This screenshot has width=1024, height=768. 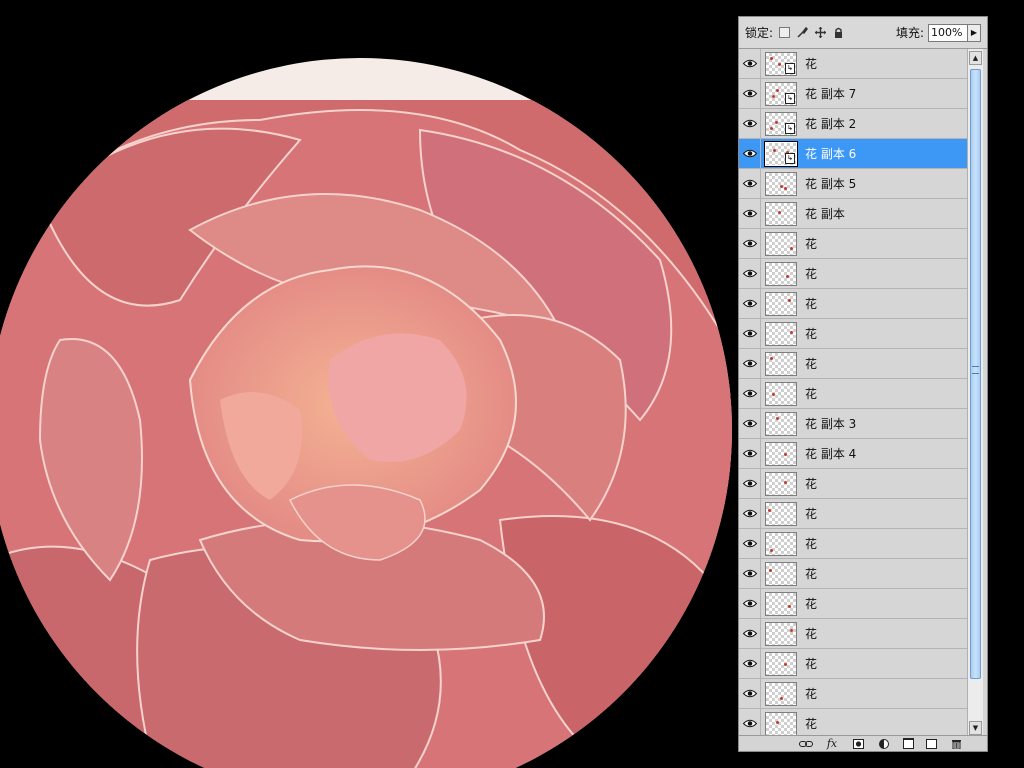 I want to click on lock-transparent-icon, so click(x=785, y=32).